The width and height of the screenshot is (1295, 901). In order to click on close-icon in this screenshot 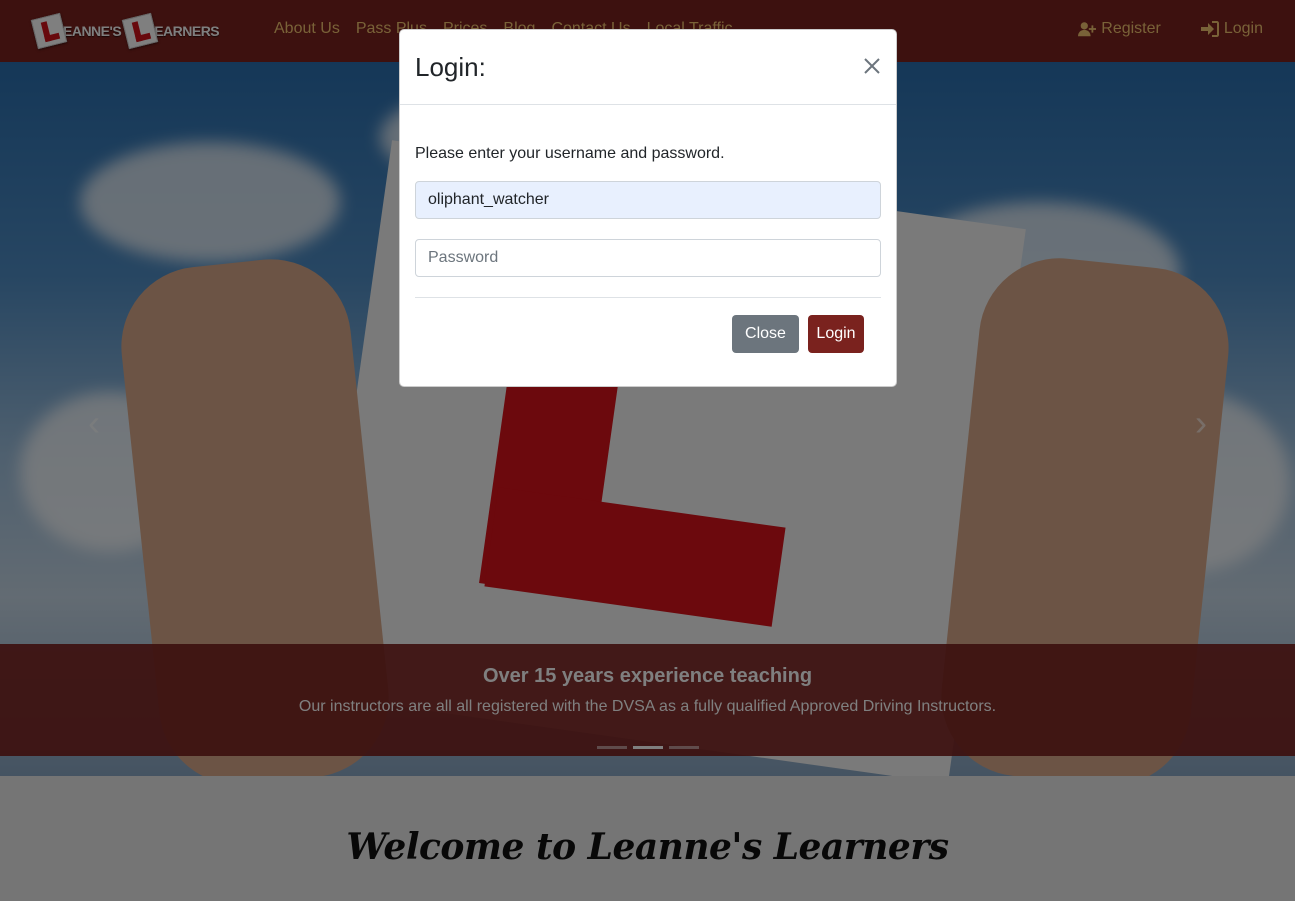, I will do `click(872, 66)`.